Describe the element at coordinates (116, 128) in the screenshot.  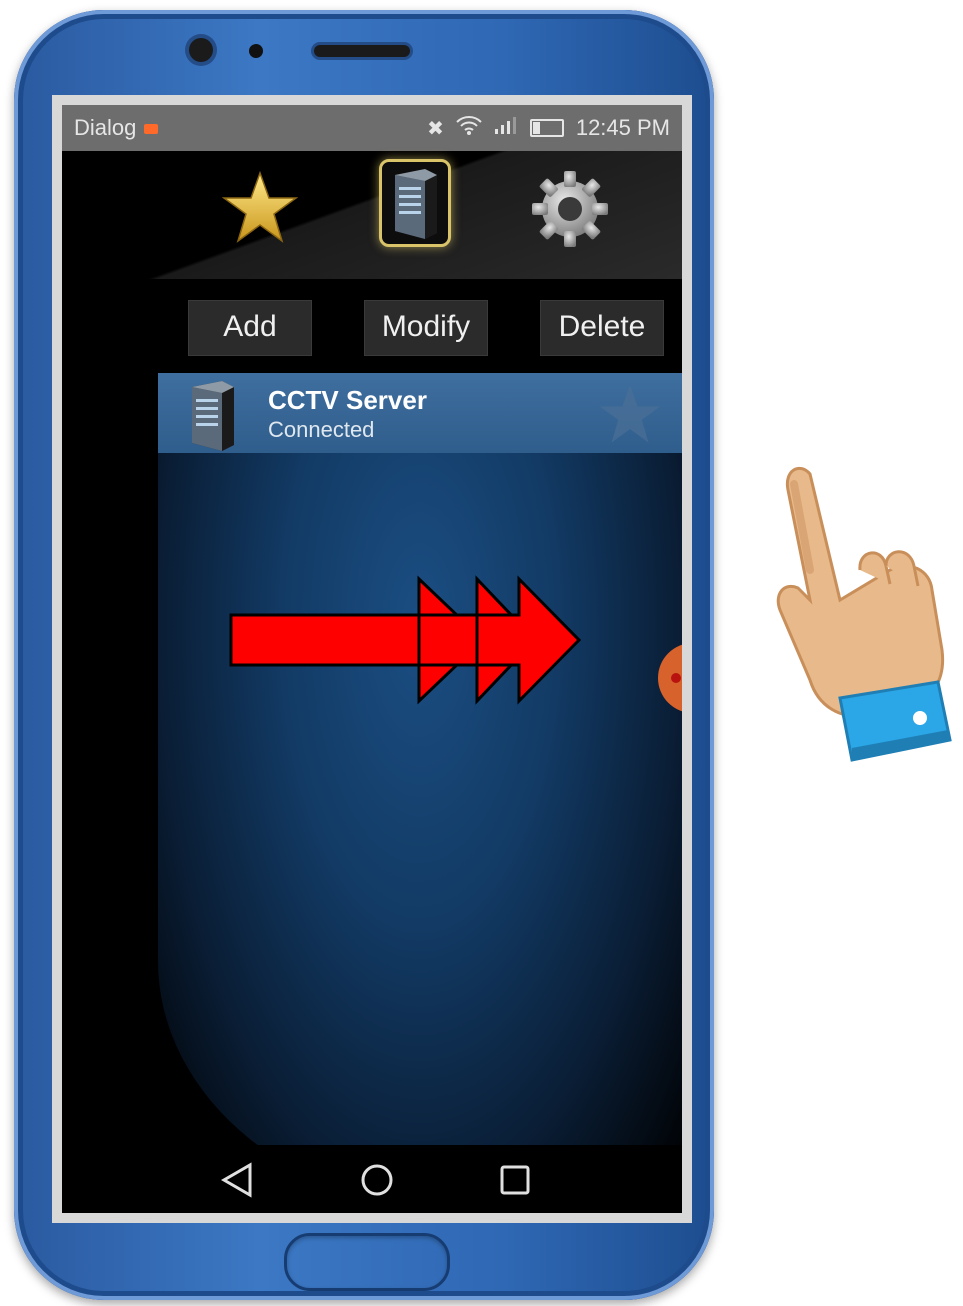
I see `carrier-label: Dialog` at that location.